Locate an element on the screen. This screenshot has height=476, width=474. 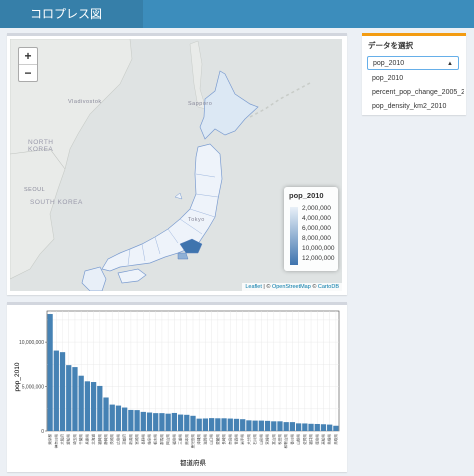
zoom-control: + − is located at coordinates (28, 64).